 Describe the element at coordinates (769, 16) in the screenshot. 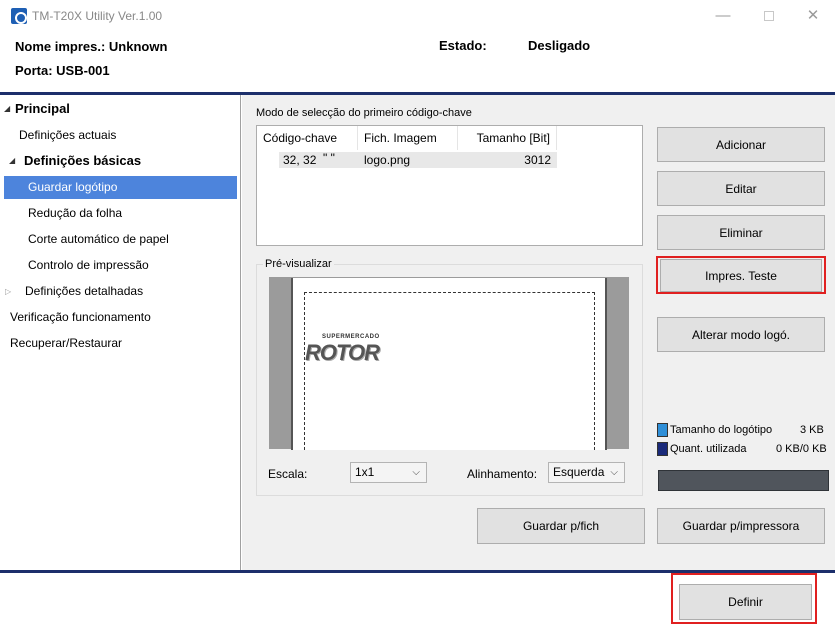

I see `maximize-icon` at that location.